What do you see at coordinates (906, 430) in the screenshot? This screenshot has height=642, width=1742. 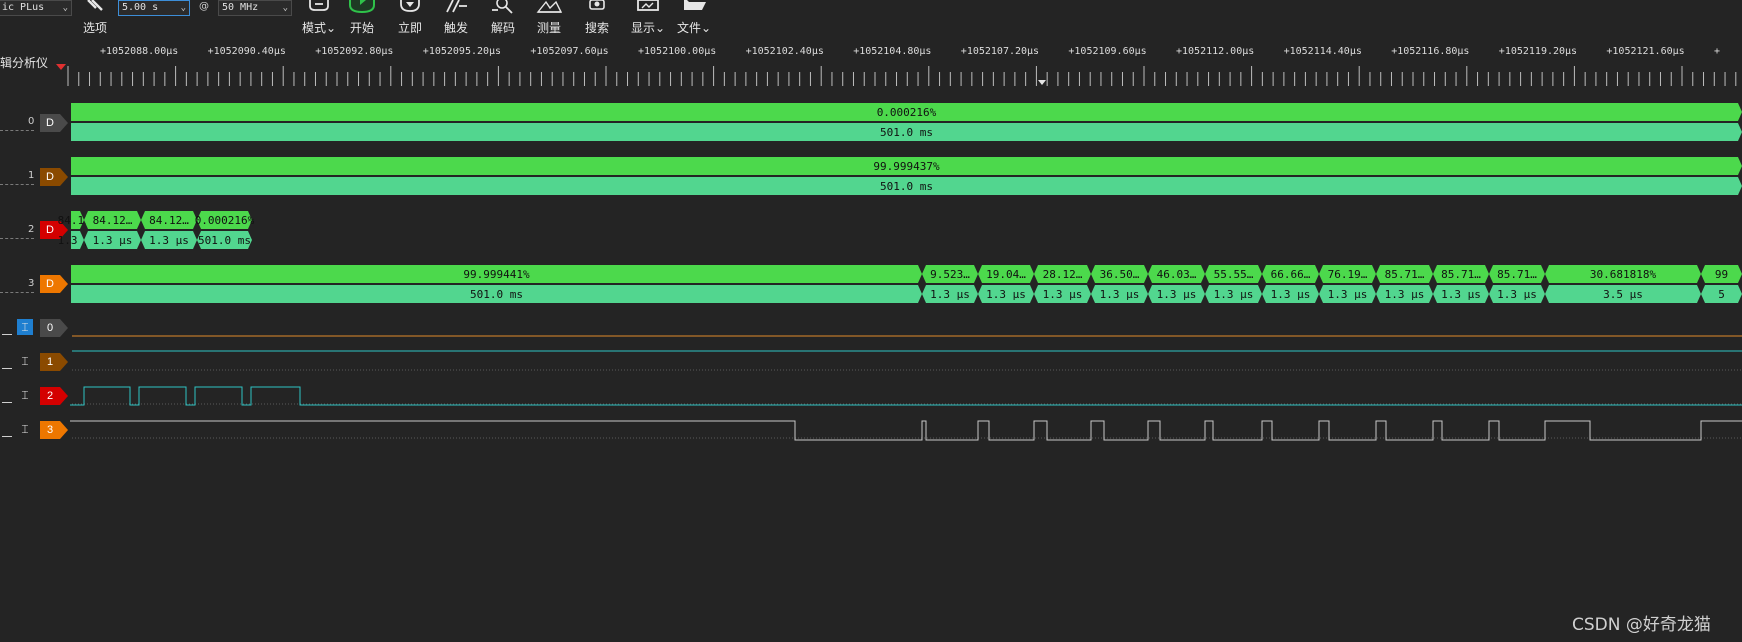 I see `trace-ch3` at bounding box center [906, 430].